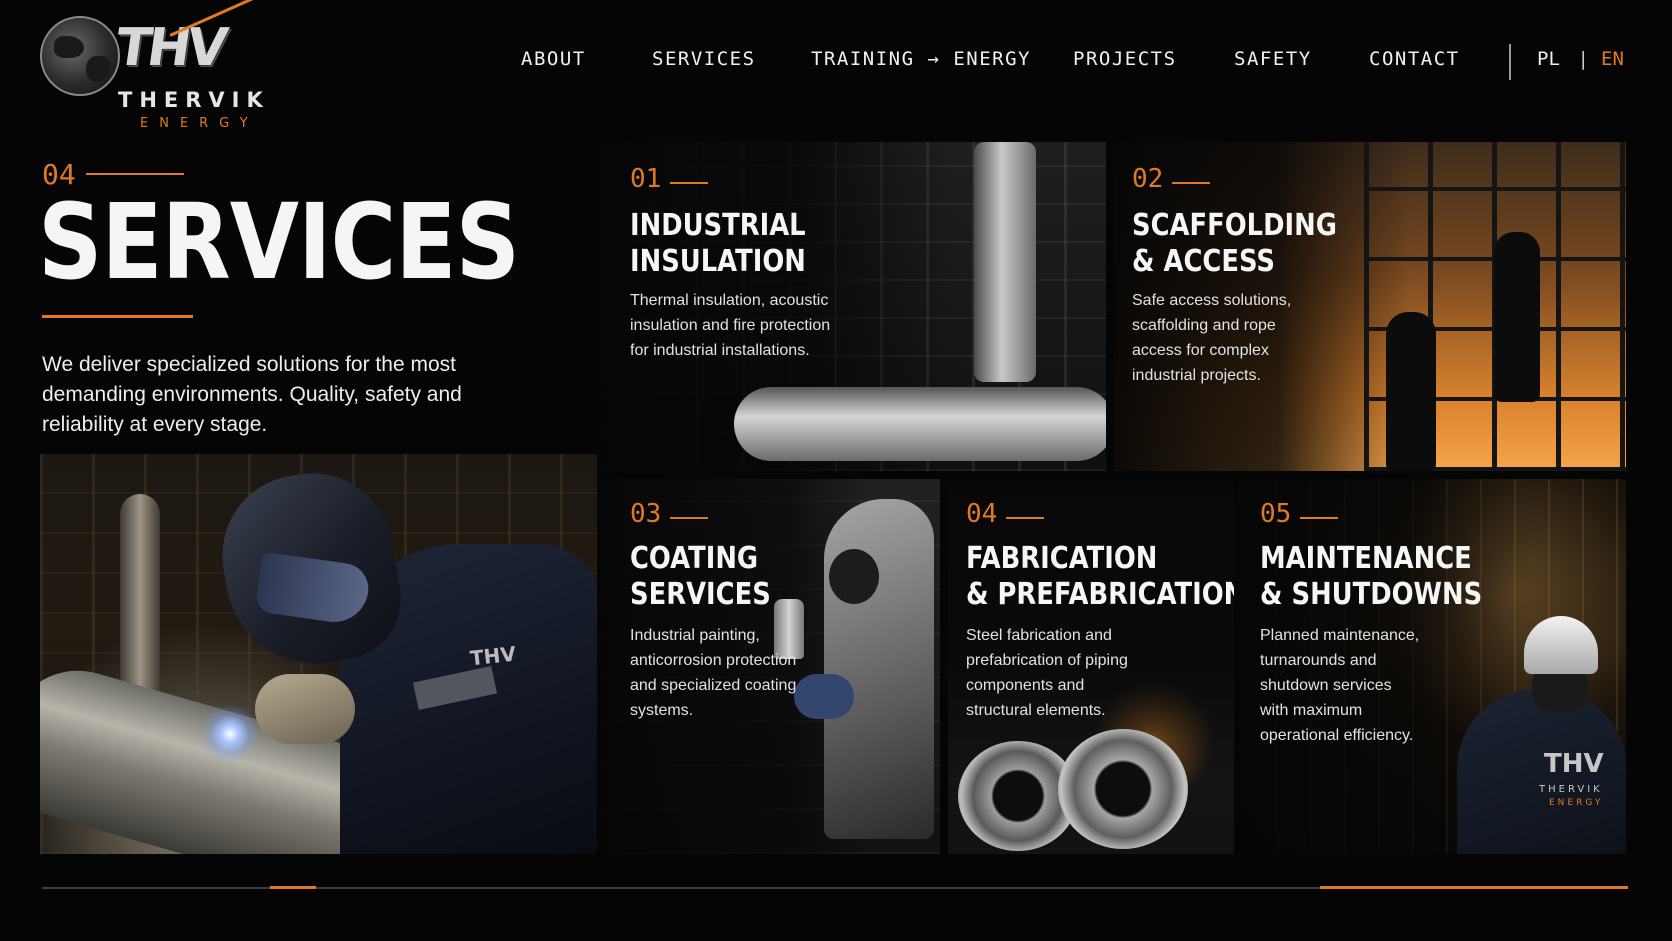 This screenshot has width=1672, height=941. I want to click on service-title: SCAFFOLDING & ACCESS, so click(1234, 244).